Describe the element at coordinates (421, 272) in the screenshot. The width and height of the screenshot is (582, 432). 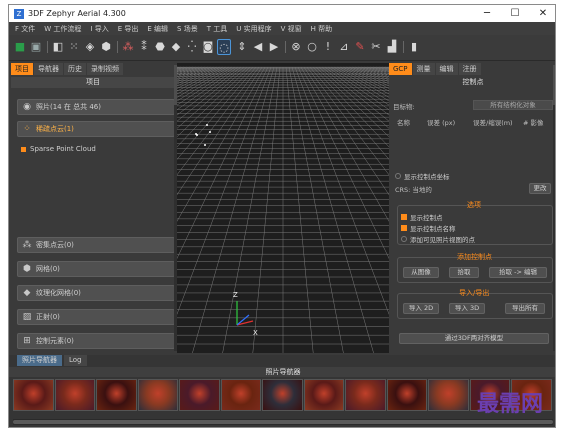
I see `from-image-button: 从图像` at that location.